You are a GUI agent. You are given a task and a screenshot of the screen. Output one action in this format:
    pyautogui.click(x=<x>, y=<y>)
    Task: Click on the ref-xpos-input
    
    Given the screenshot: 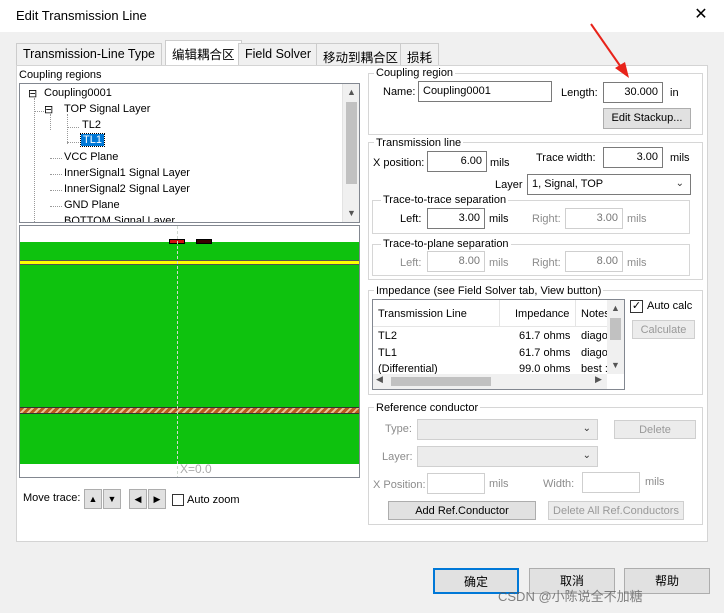 What is the action you would take?
    pyautogui.click(x=456, y=483)
    